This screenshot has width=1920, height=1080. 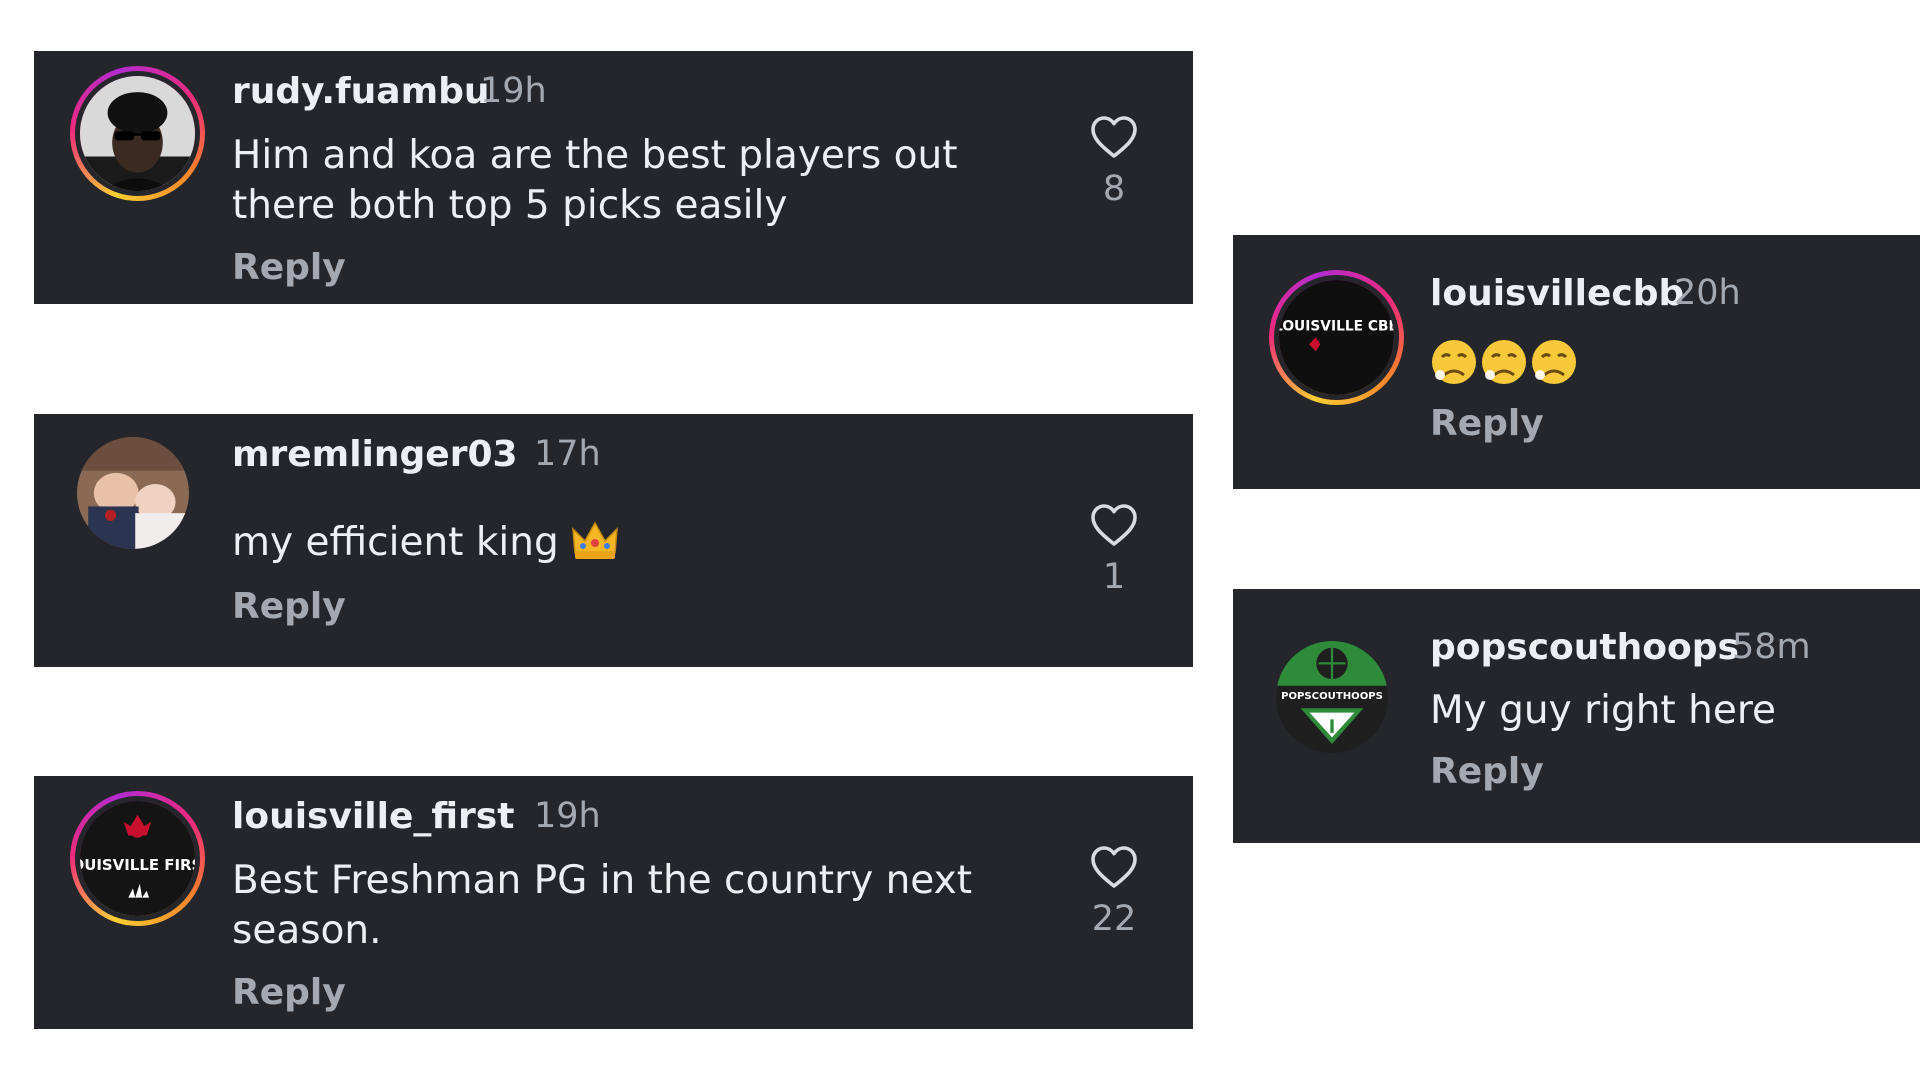 I want to click on comment-text: My guy right here, so click(x=1603, y=710).